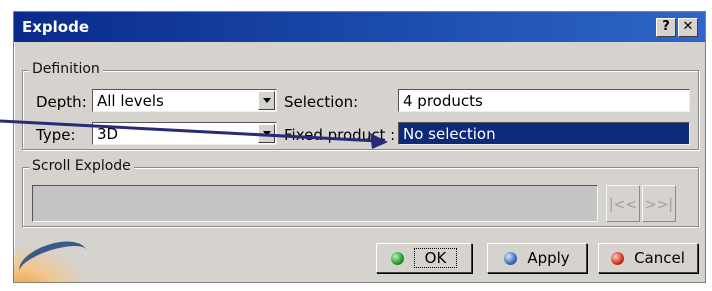 The image size is (712, 291). I want to click on type-combo: 3D, so click(184, 133).